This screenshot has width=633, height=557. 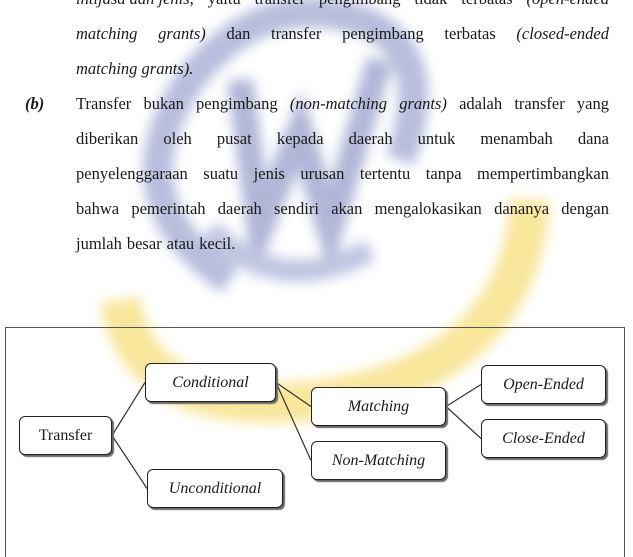 What do you see at coordinates (463, 422) in the screenshot?
I see `edge-matching-to-close-ended` at bounding box center [463, 422].